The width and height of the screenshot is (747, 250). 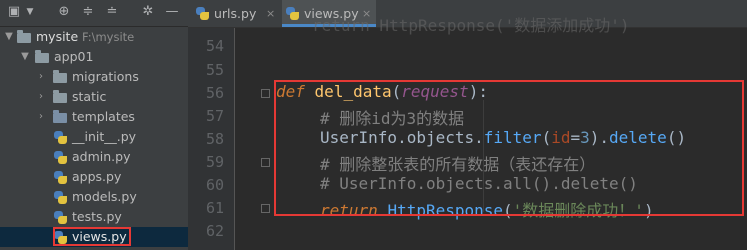 I want to click on project-icon: ▣, so click(x=14, y=12).